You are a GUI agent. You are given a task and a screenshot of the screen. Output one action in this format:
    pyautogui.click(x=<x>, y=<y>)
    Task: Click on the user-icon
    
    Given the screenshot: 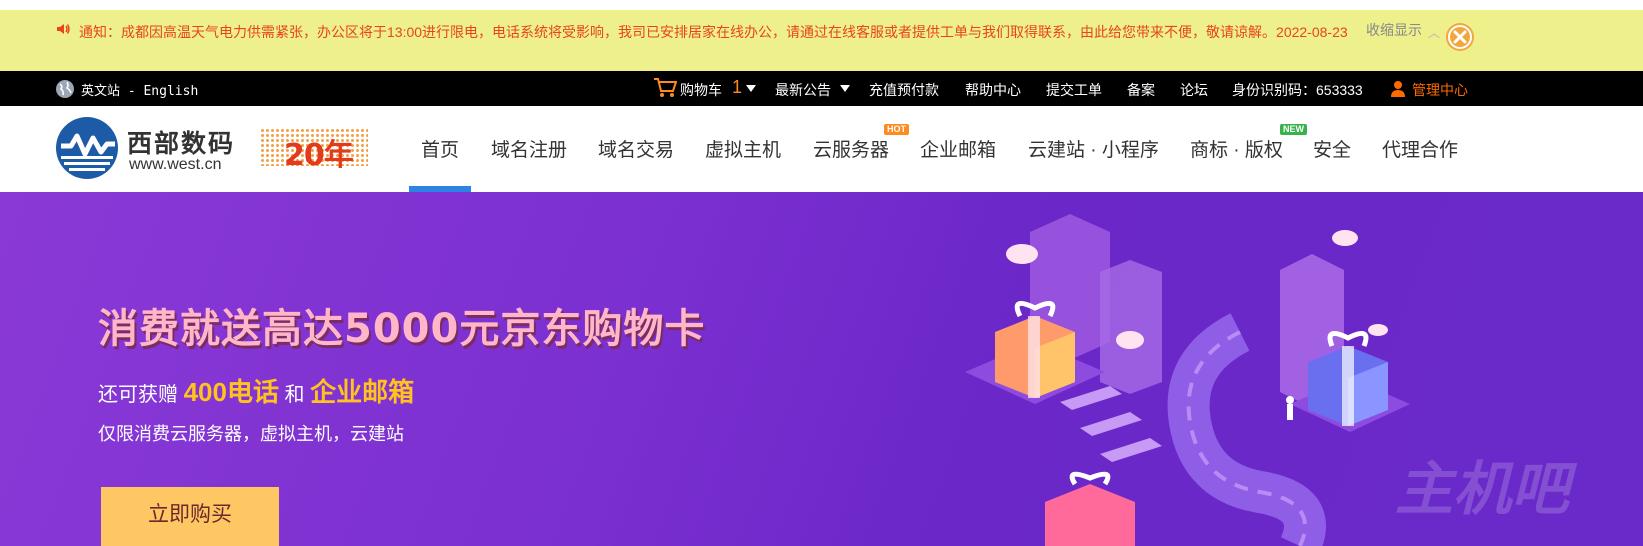 What is the action you would take?
    pyautogui.click(x=1398, y=89)
    